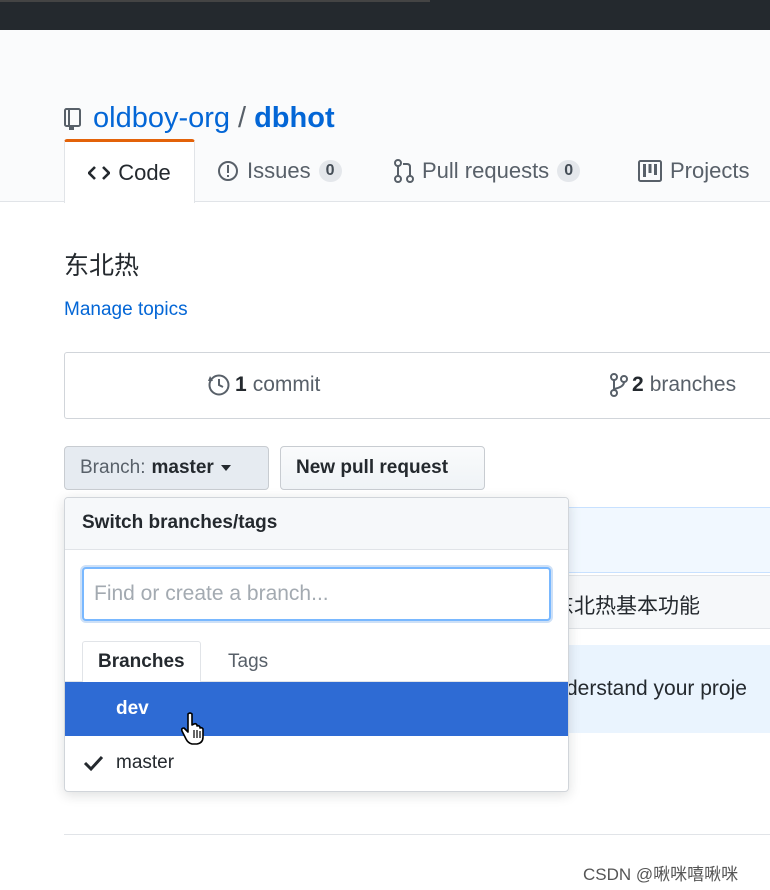  I want to click on branch-item-label: master, so click(145, 762).